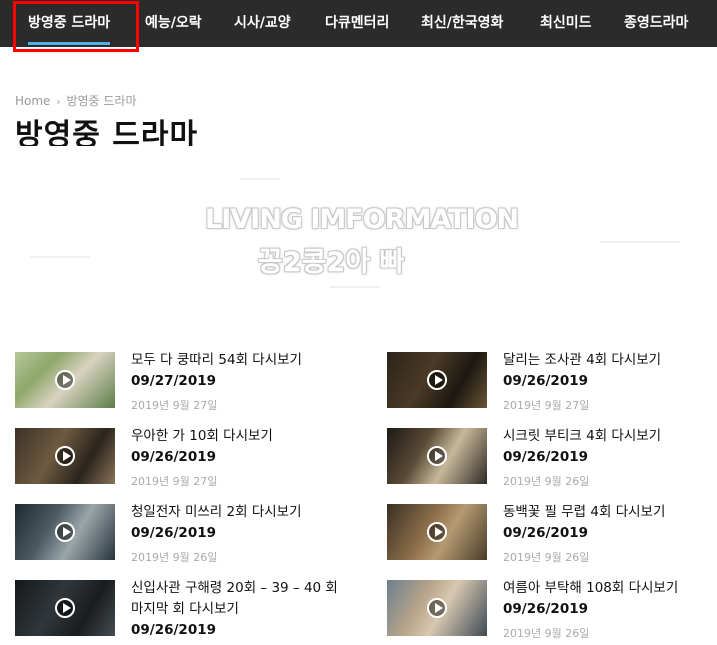 This screenshot has width=717, height=645. I want to click on nav-item-ended-drama: 종영드라마, so click(656, 23).